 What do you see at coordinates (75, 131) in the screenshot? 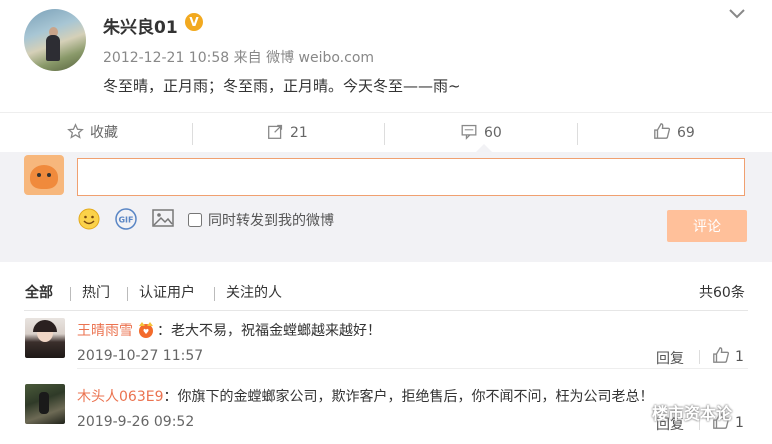
I see `star-icon` at bounding box center [75, 131].